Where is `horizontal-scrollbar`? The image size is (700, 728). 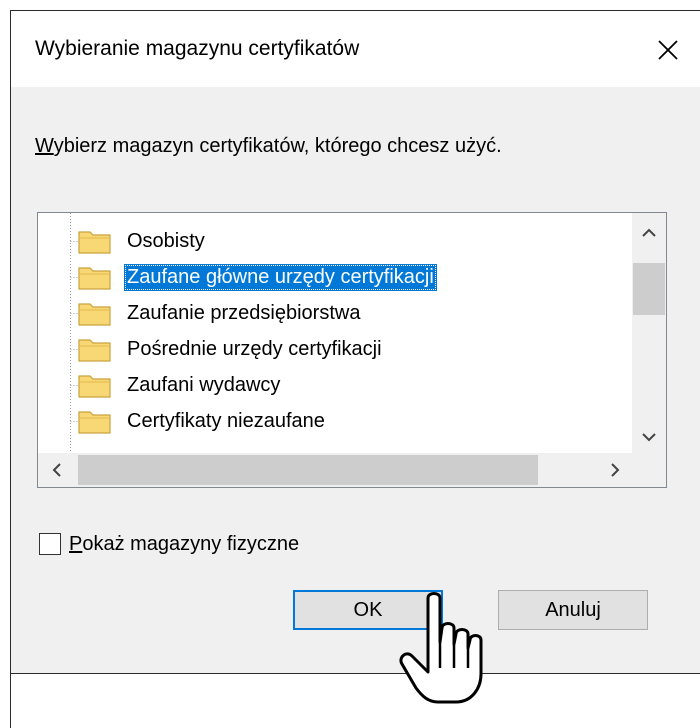 horizontal-scrollbar is located at coordinates (352, 470).